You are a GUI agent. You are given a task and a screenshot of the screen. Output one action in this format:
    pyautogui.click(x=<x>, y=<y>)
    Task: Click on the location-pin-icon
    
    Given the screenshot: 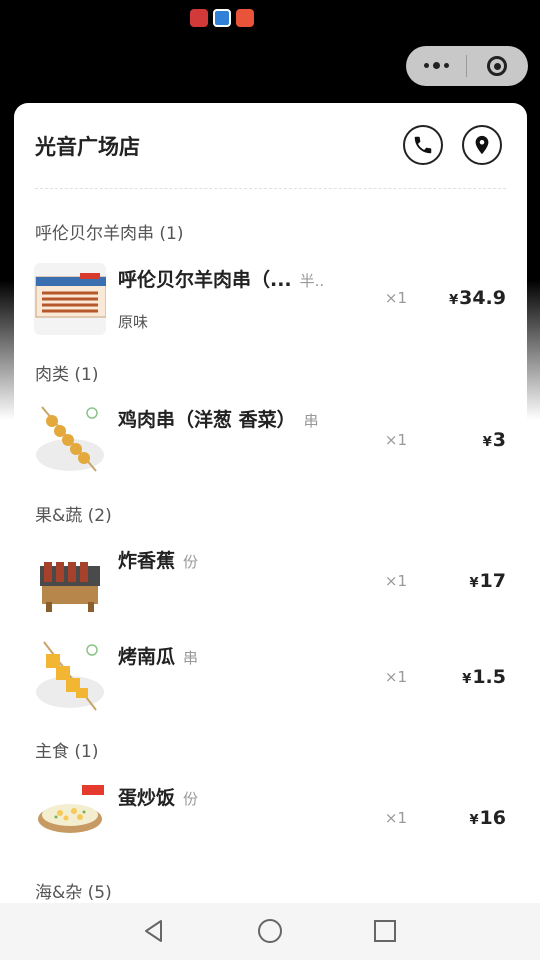 What is the action you would take?
    pyautogui.click(x=482, y=145)
    